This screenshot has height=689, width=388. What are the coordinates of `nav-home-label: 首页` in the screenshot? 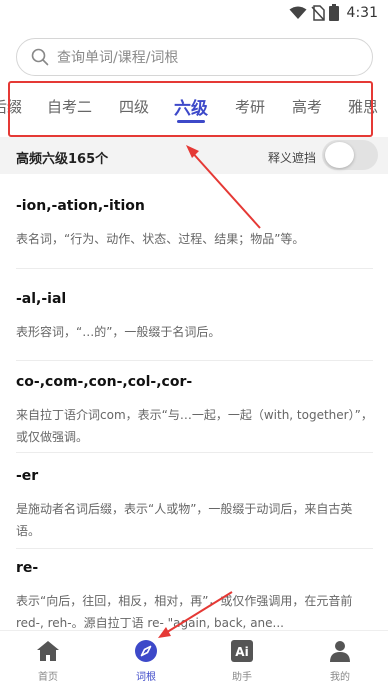 It's located at (48, 677).